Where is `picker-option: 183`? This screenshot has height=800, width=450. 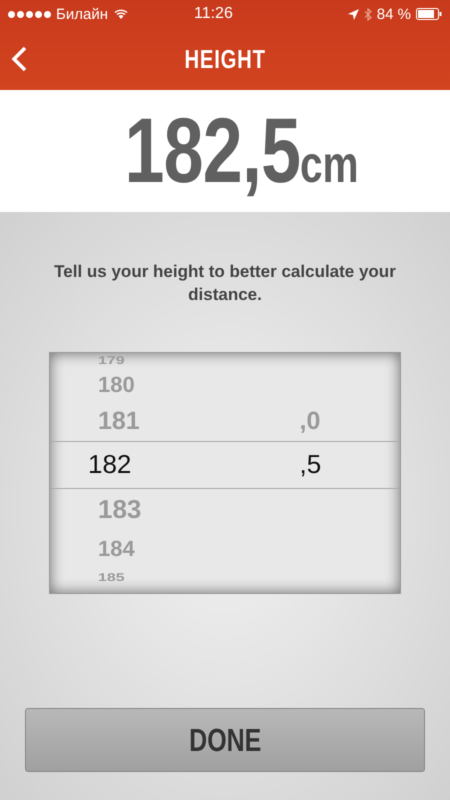 picker-option: 183 is located at coordinates (120, 509).